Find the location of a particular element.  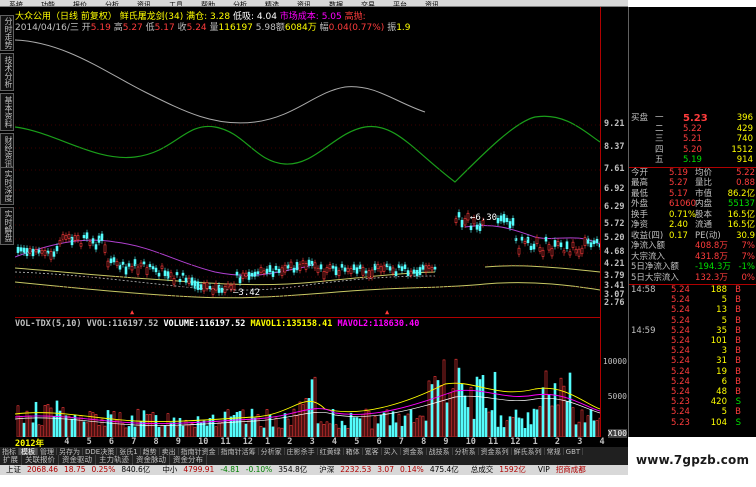

indicator-tab-19: 资金系列 is located at coordinates (495, 451).